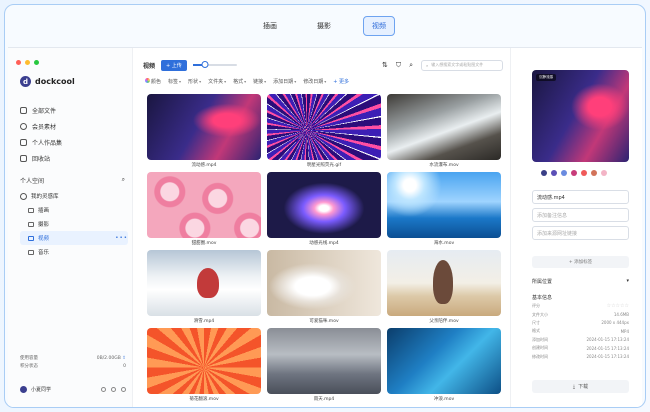 The width and height of the screenshot is (650, 412). Describe the element at coordinates (398, 65) in the screenshot. I see `filter-icon: ⛉` at that location.